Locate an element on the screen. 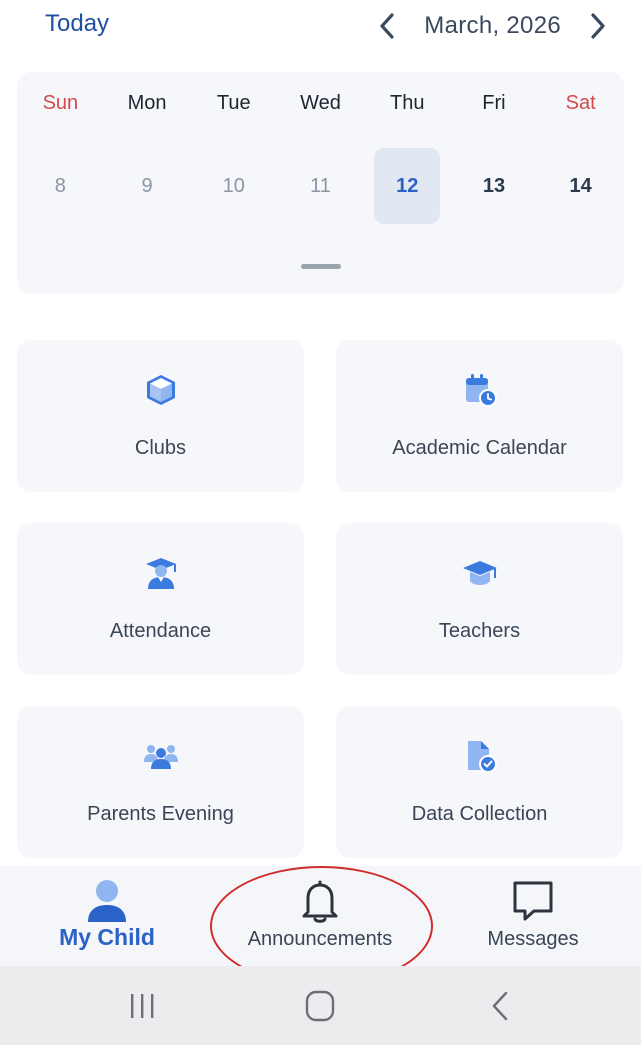 The image size is (641, 1045). weekday-row: Sun Mon Tue Wed Thu Fri Sat is located at coordinates (320, 103).